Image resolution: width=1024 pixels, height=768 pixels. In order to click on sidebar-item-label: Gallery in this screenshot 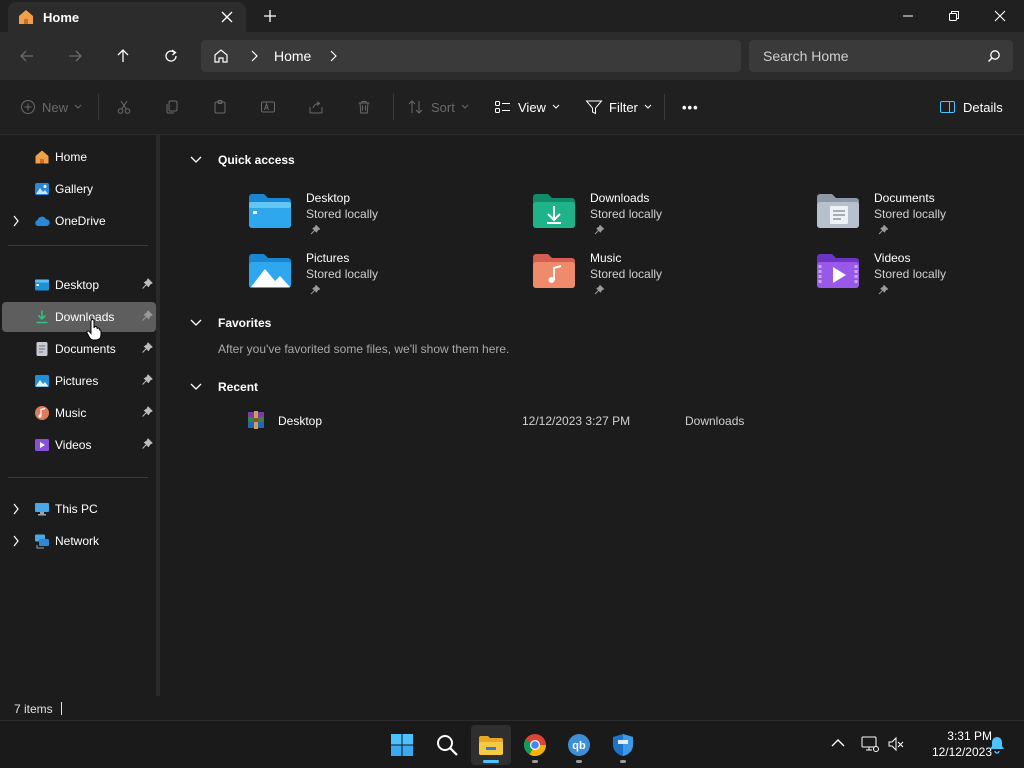, I will do `click(74, 189)`.